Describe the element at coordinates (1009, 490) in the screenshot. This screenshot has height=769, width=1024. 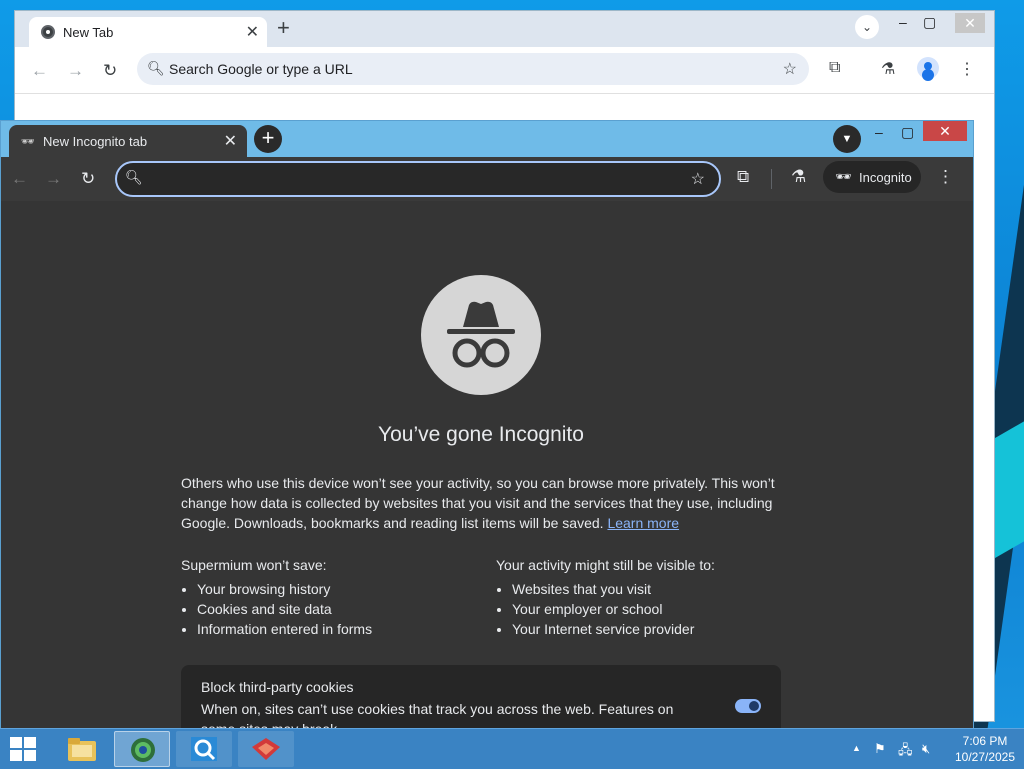
I see `desktop-wallpaper-accent` at that location.